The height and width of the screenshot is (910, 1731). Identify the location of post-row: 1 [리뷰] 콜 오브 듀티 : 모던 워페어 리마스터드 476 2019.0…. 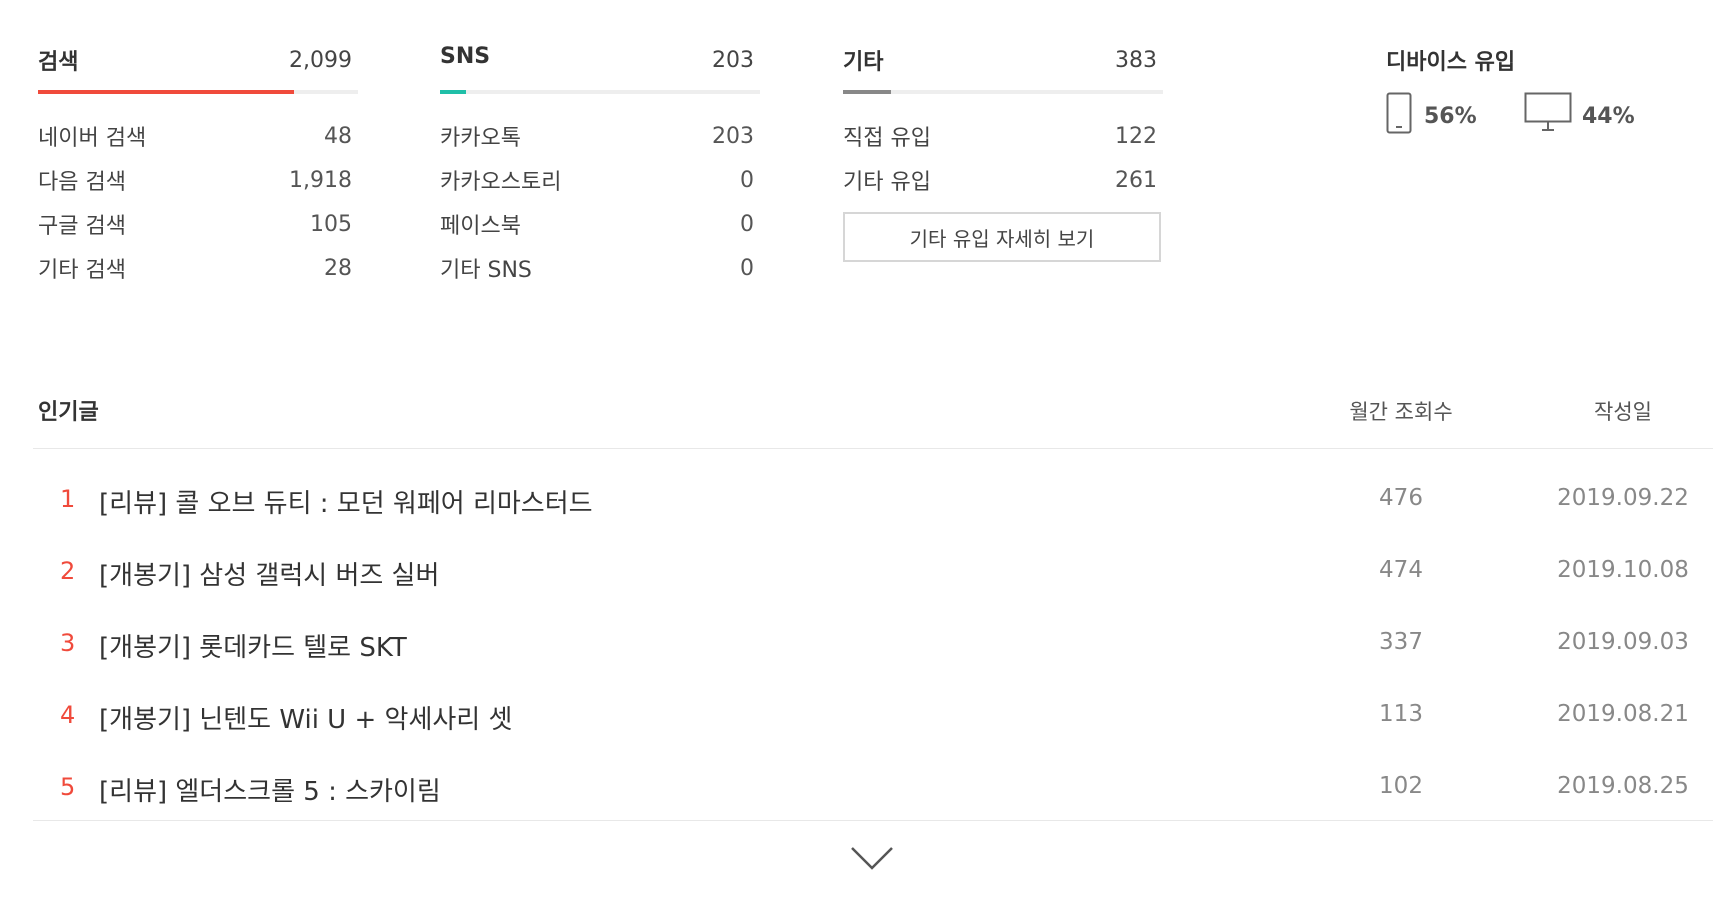
(873, 499).